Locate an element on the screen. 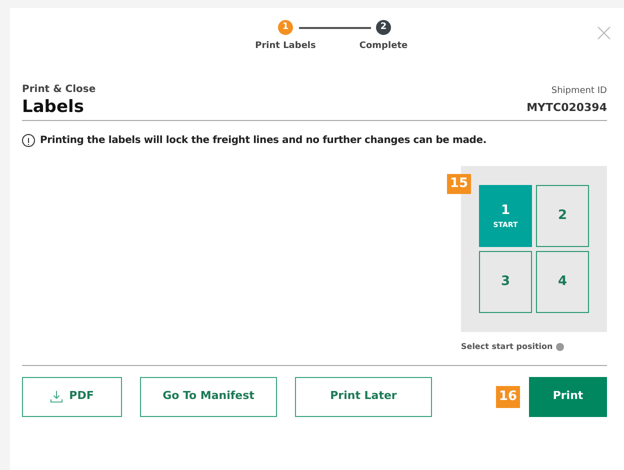 The image size is (624, 470). annotation-badge: 16 is located at coordinates (508, 397).